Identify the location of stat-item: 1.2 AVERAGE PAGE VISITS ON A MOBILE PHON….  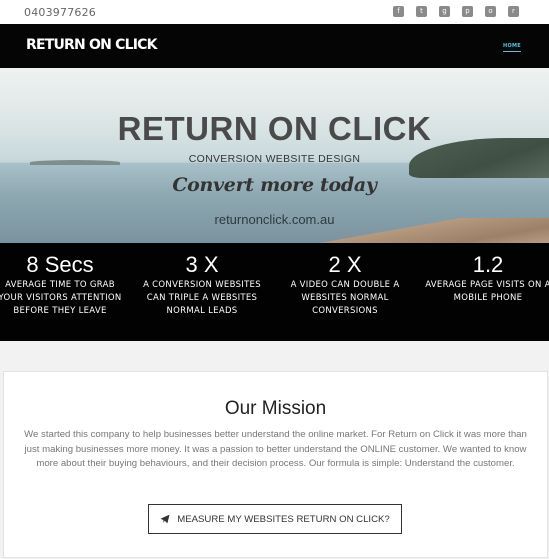
(486, 278).